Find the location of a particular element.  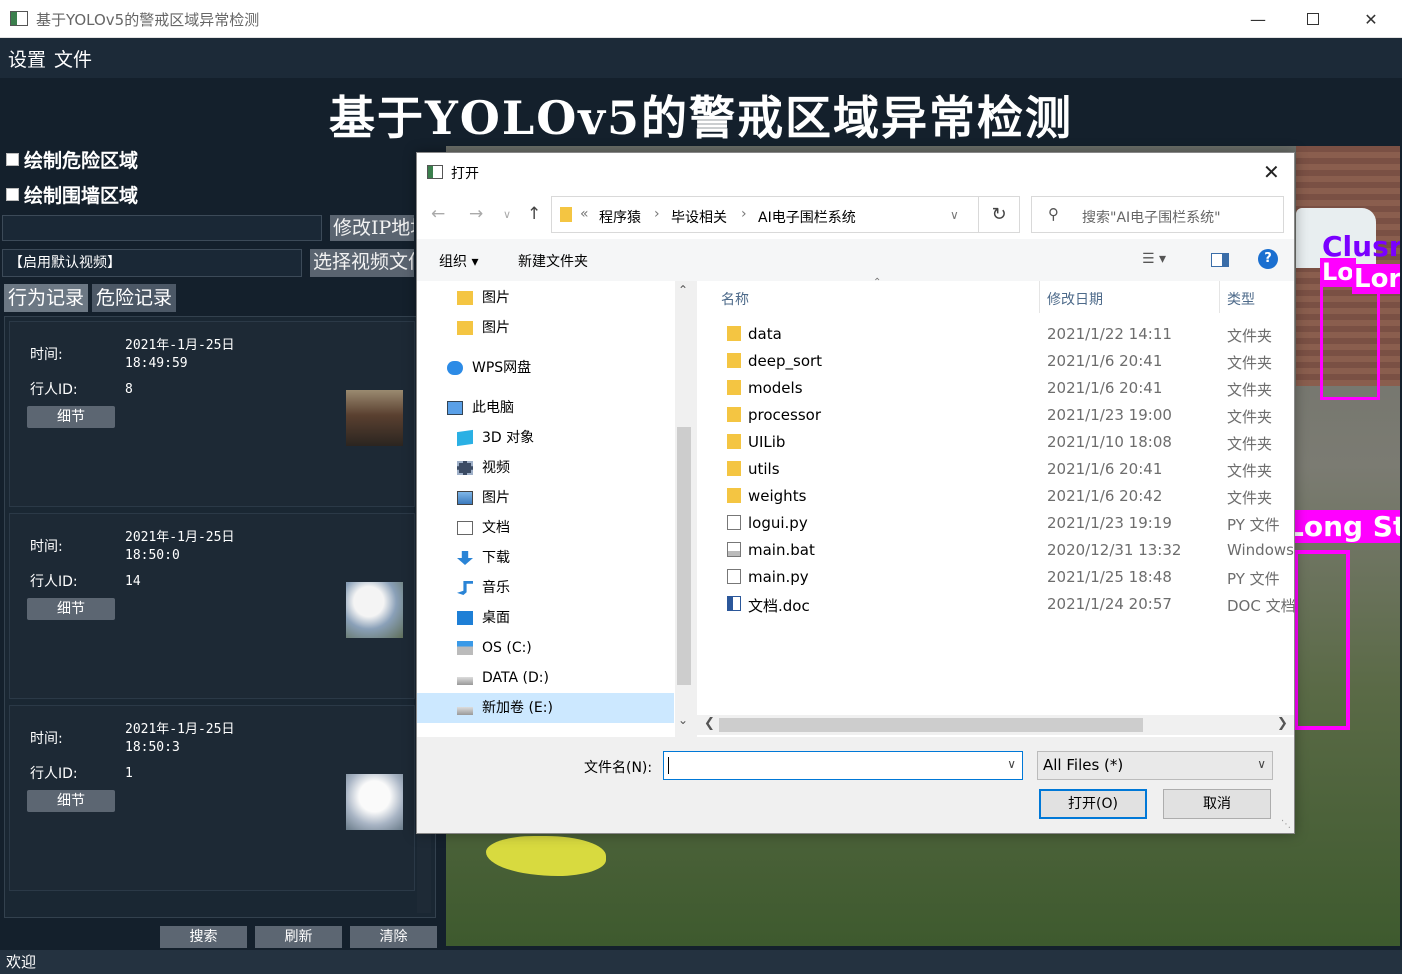

resize-grip-icon: ⋱ is located at coordinates (1286, 824).